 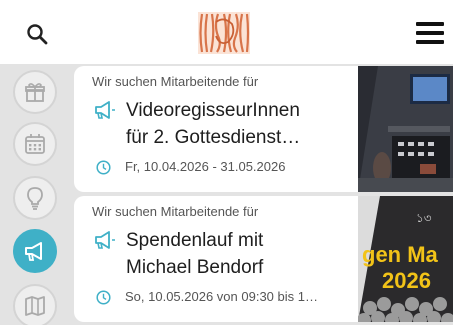 I want to click on calendar-icon, so click(x=35, y=144).